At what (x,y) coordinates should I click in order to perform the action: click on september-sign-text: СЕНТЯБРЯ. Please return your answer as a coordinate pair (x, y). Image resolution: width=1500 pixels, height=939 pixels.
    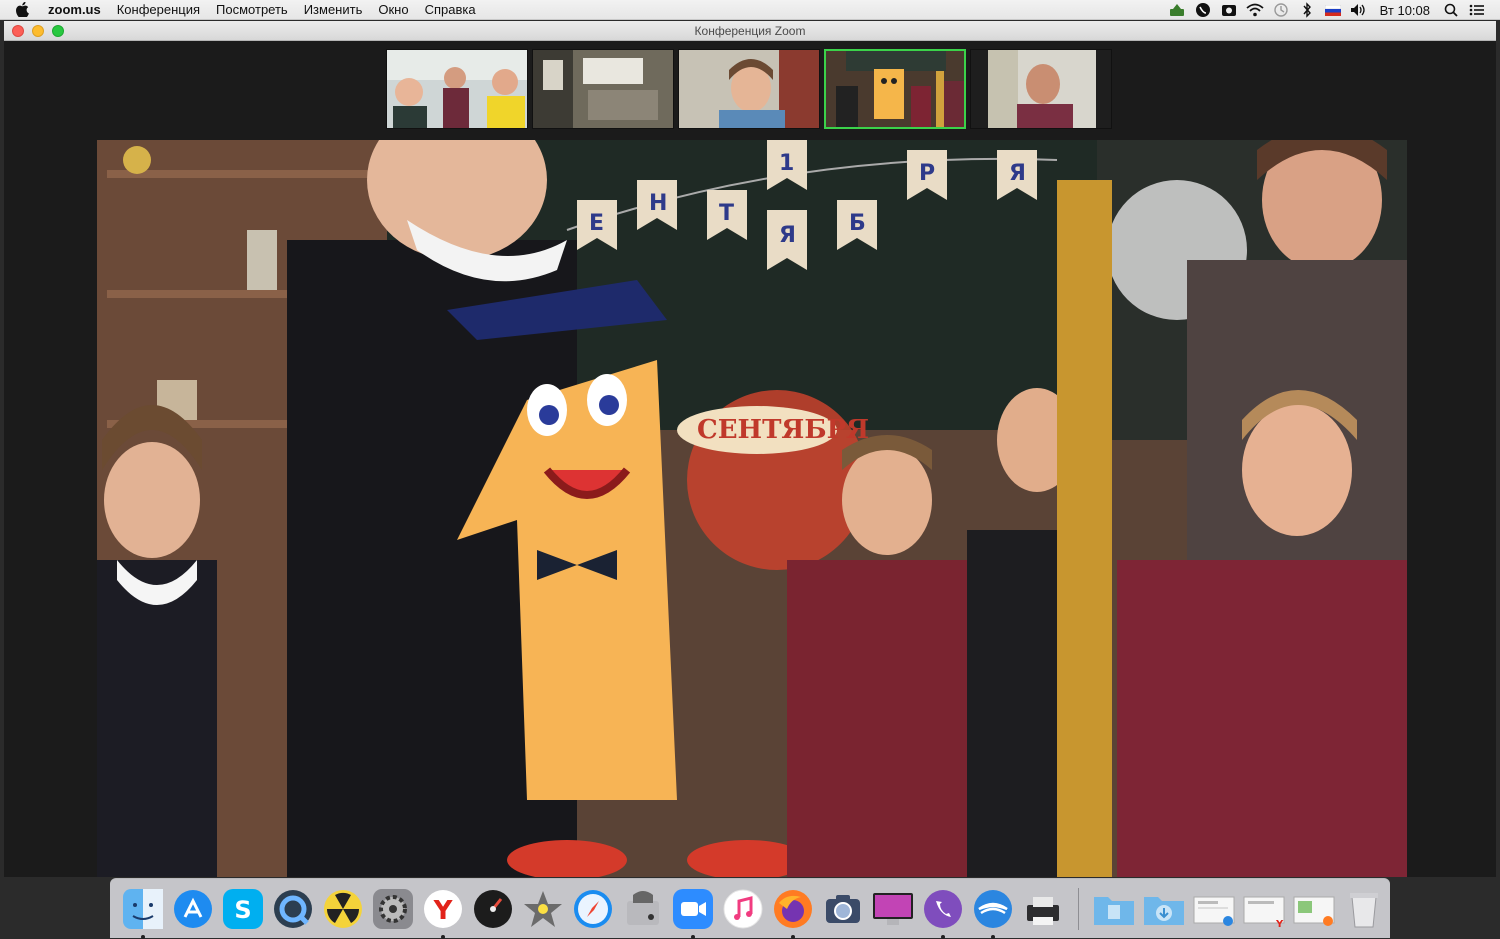
    Looking at the image, I should click on (783, 430).